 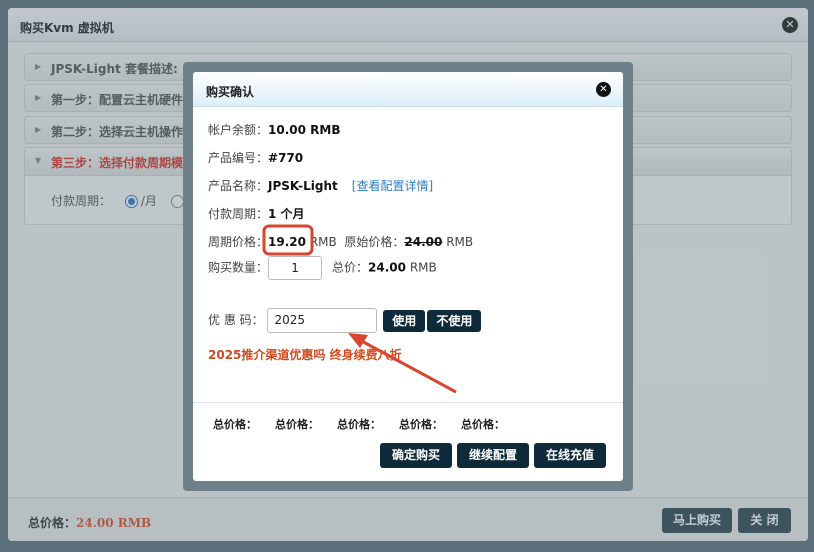 I want to click on annotation-overlay, so click(x=359, y=309).